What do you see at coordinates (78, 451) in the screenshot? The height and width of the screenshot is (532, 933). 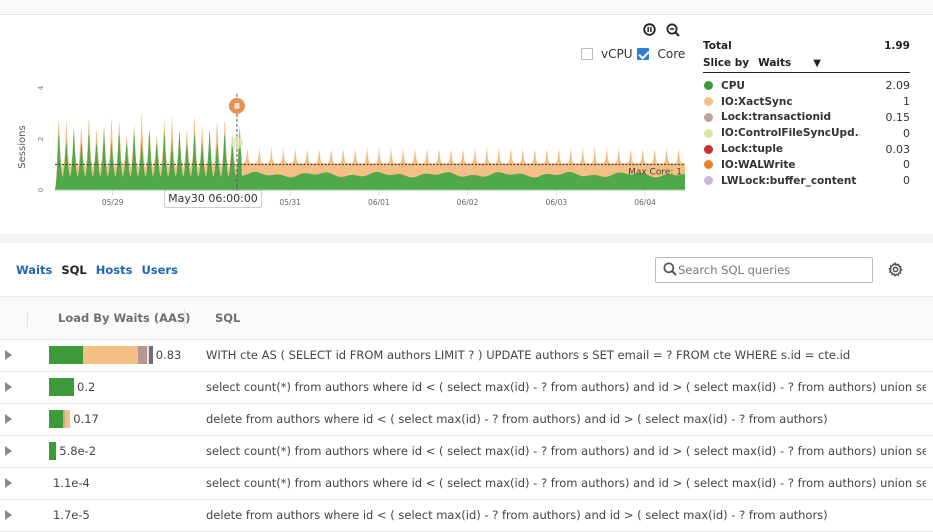 I see `load-value: 5.8e-2` at bounding box center [78, 451].